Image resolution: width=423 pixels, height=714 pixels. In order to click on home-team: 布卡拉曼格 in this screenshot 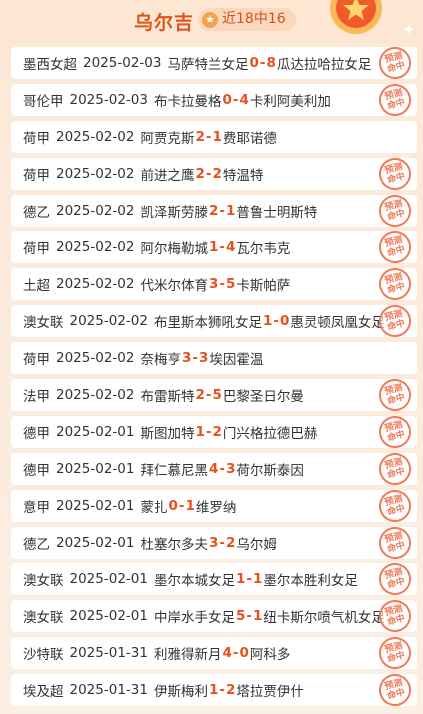, I will do `click(187, 101)`.